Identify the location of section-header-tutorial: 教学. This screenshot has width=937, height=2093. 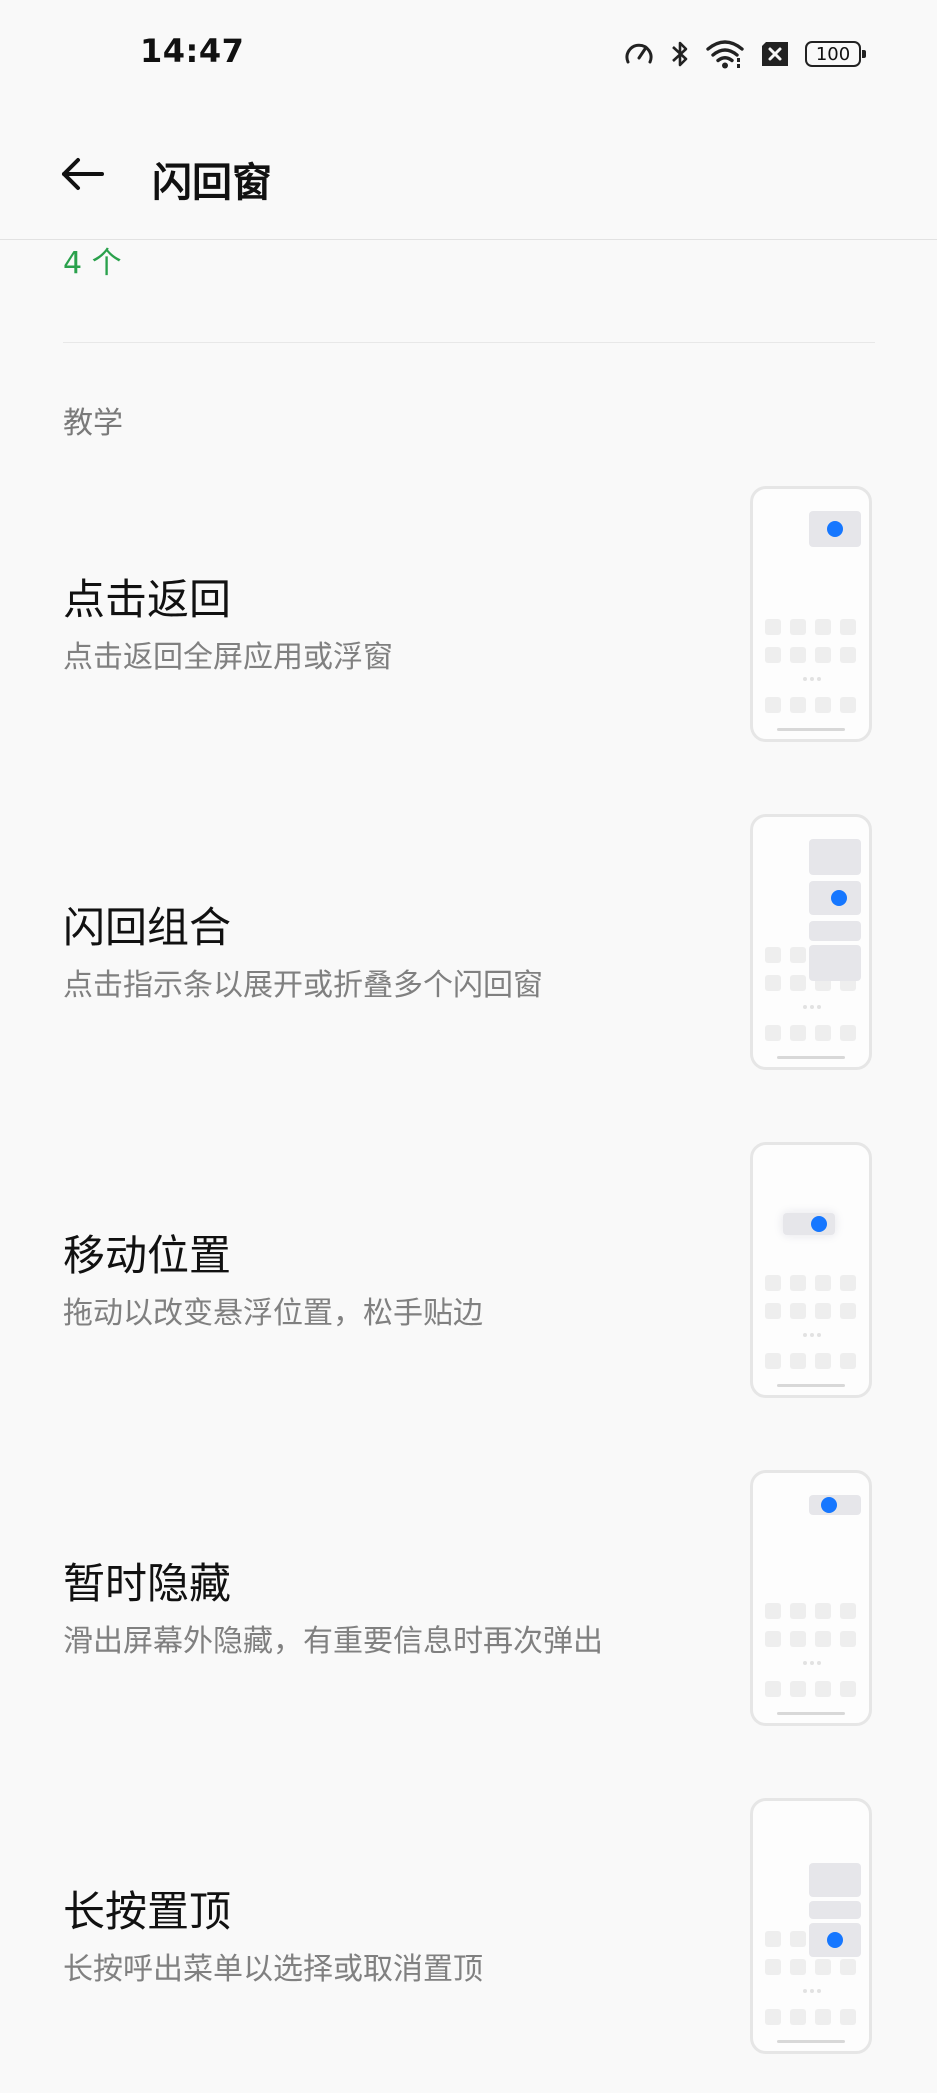
(93, 423).